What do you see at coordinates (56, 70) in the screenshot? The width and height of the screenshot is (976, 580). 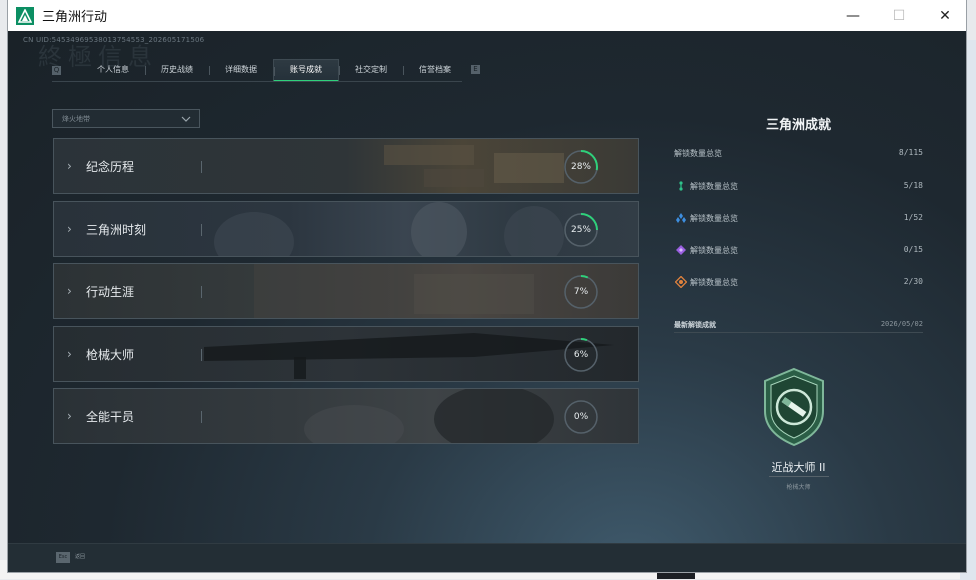 I see `tab-prev-key: Q` at bounding box center [56, 70].